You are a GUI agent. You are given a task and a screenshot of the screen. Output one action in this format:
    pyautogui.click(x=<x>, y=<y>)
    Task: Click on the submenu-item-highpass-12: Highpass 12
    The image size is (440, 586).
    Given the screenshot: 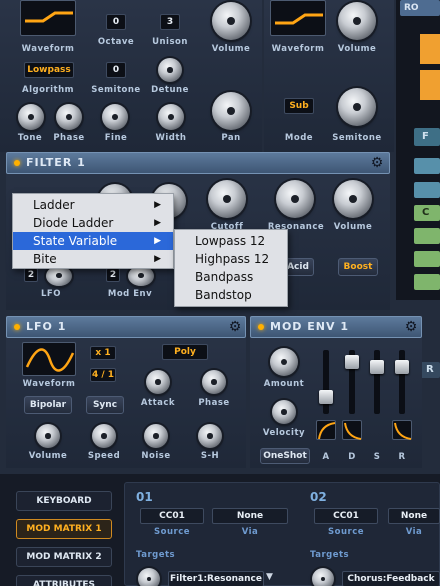 What is the action you would take?
    pyautogui.click(x=231, y=259)
    